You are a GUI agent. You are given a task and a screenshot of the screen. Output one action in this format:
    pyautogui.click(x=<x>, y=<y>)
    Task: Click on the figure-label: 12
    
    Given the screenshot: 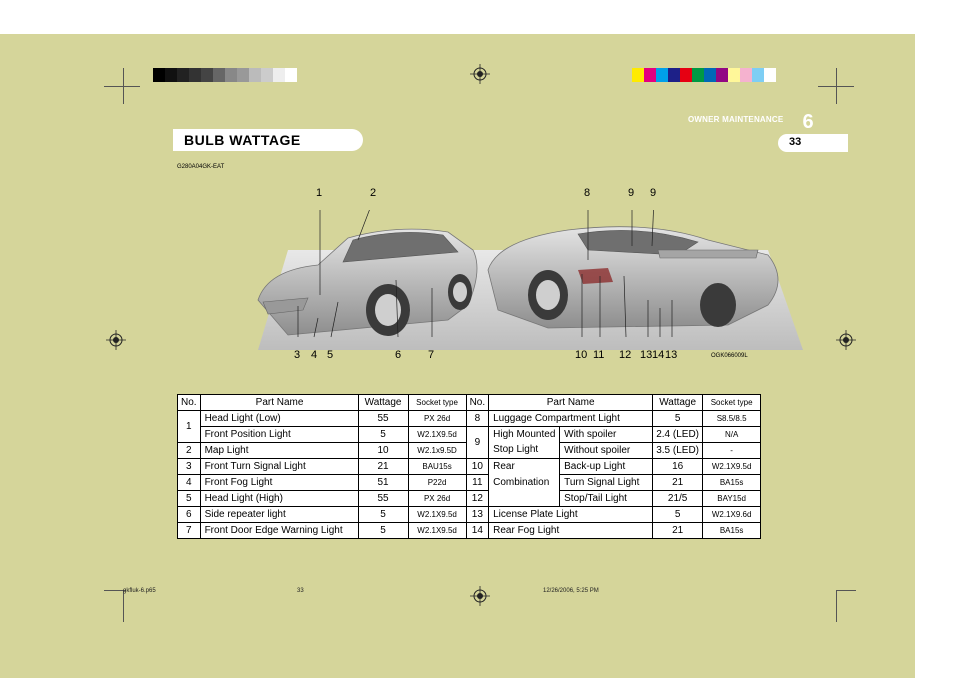 What is the action you would take?
    pyautogui.click(x=625, y=355)
    